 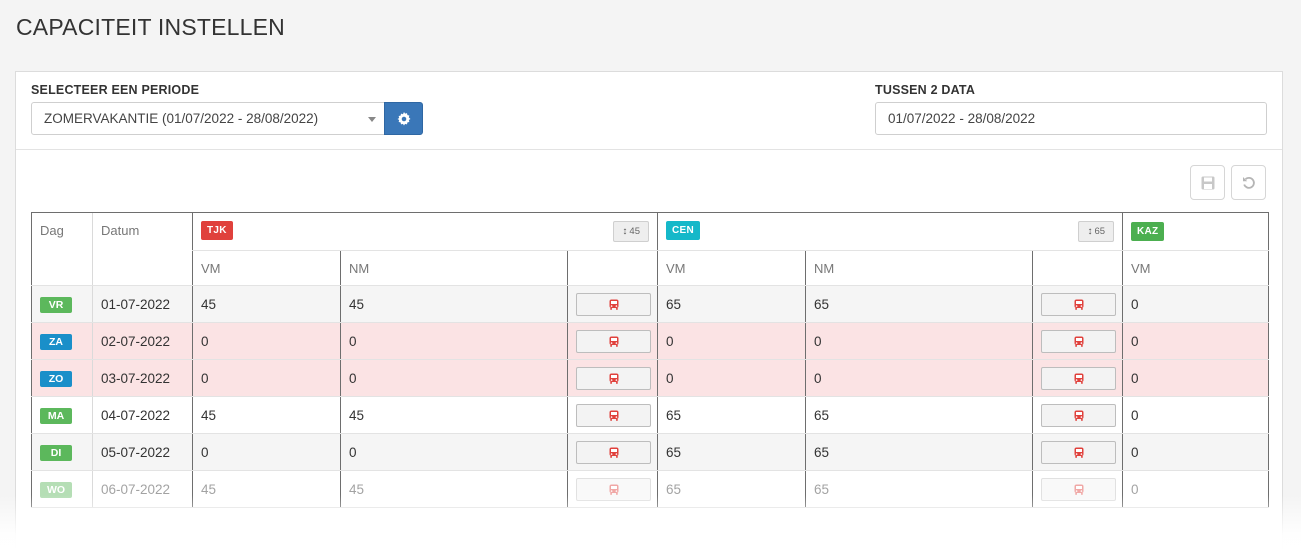 I want to click on table-row: WO 06-07-2022 45 45 65 65 0, so click(x=650, y=489).